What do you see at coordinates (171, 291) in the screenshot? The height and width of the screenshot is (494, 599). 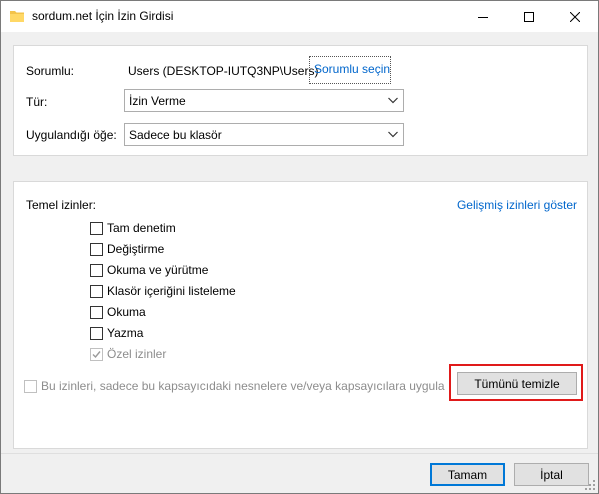 I see `permission-label: Klasör içeriğini listeleme` at bounding box center [171, 291].